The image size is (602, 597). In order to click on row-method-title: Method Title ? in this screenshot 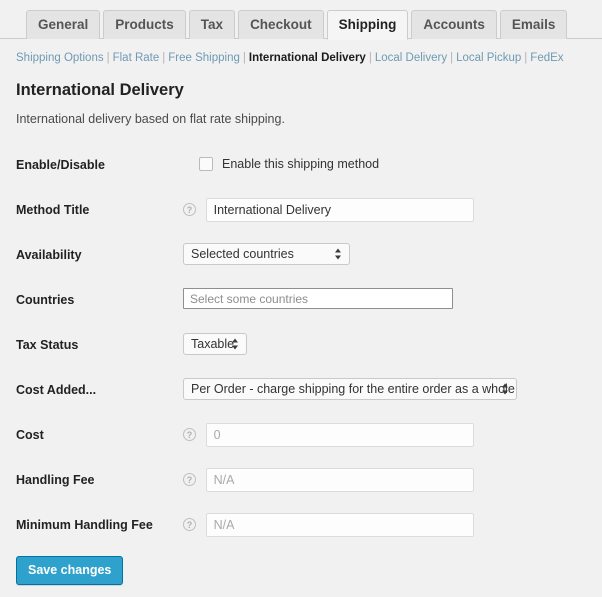, I will do `click(301, 210)`.